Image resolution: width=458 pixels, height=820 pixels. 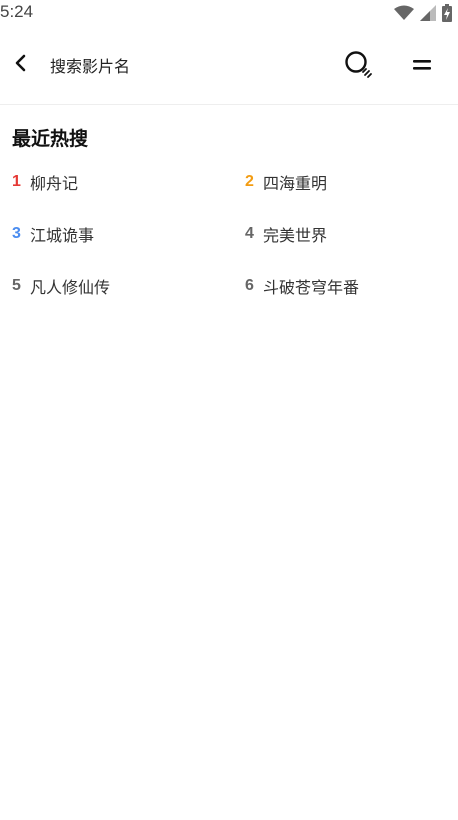 I want to click on search-app-bar, so click(x=229, y=66).